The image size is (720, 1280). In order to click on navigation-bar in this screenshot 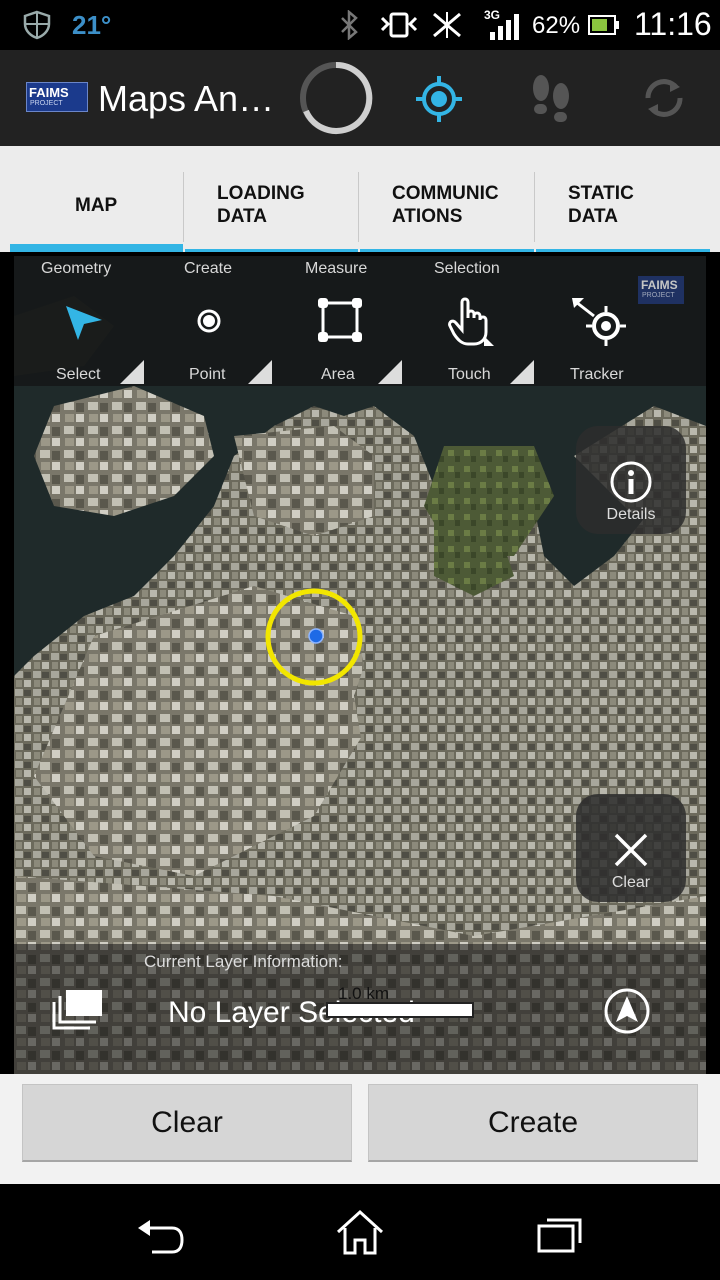, I will do `click(360, 1232)`.